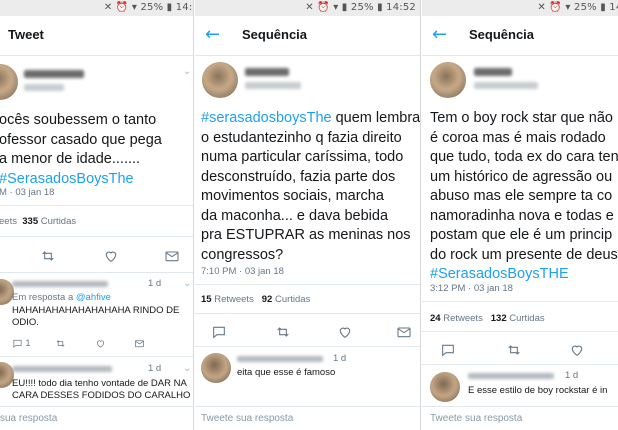 This screenshot has width=618, height=430. I want to click on status-bar: ✕ ⏰ ▾ ▮ 25% ▮ 14:52, so click(307, 8).